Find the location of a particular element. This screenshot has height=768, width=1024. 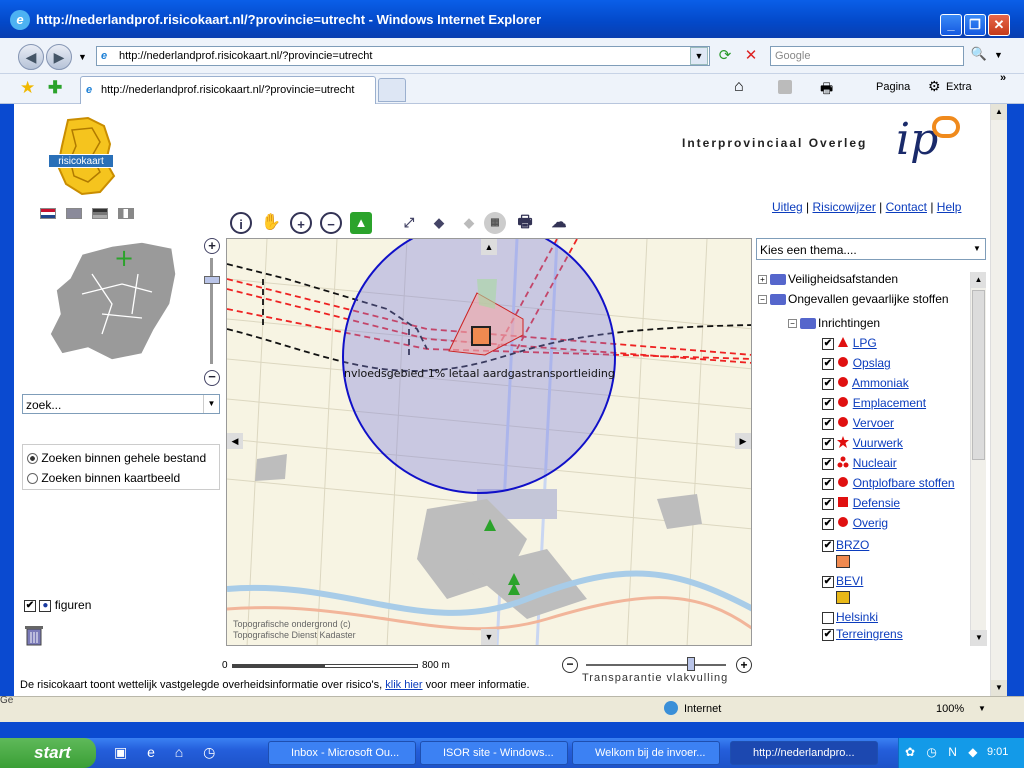

legend-item: ✔ Vervoer is located at coordinates (858, 423).